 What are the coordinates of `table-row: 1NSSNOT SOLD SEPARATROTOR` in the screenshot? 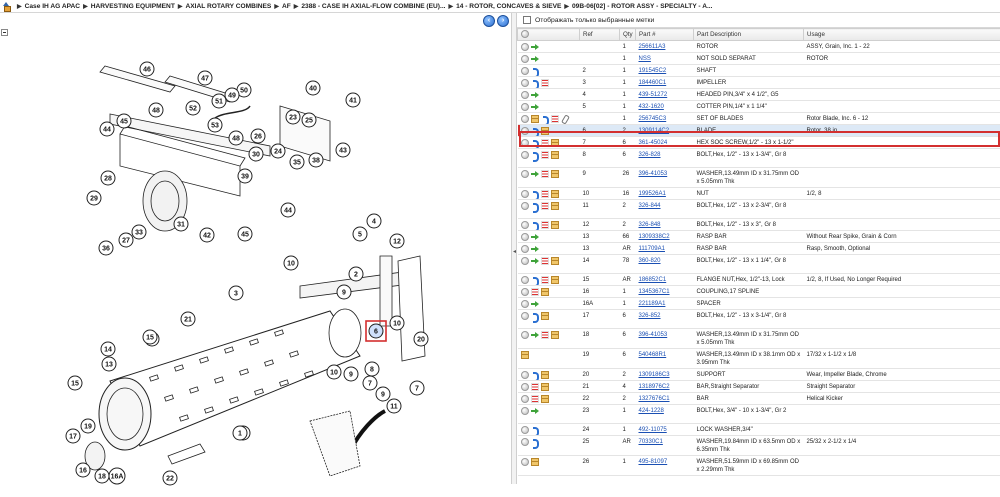 It's located at (759, 59).